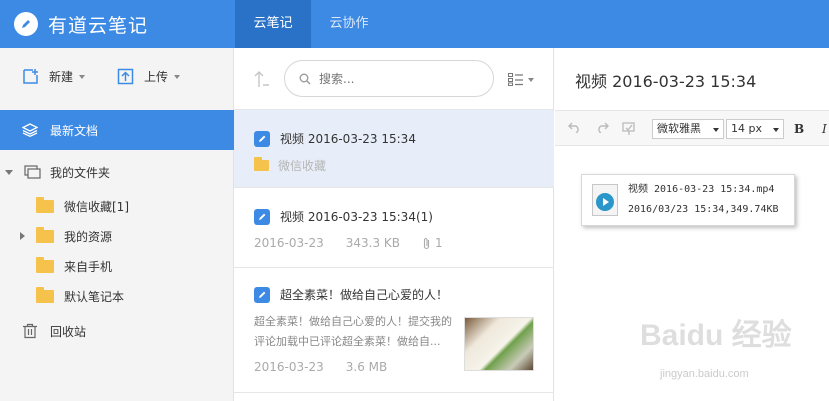 This screenshot has height=401, width=829. What do you see at coordinates (716, 335) in the screenshot?
I see `watermark-logo: Baidu 经验` at bounding box center [716, 335].